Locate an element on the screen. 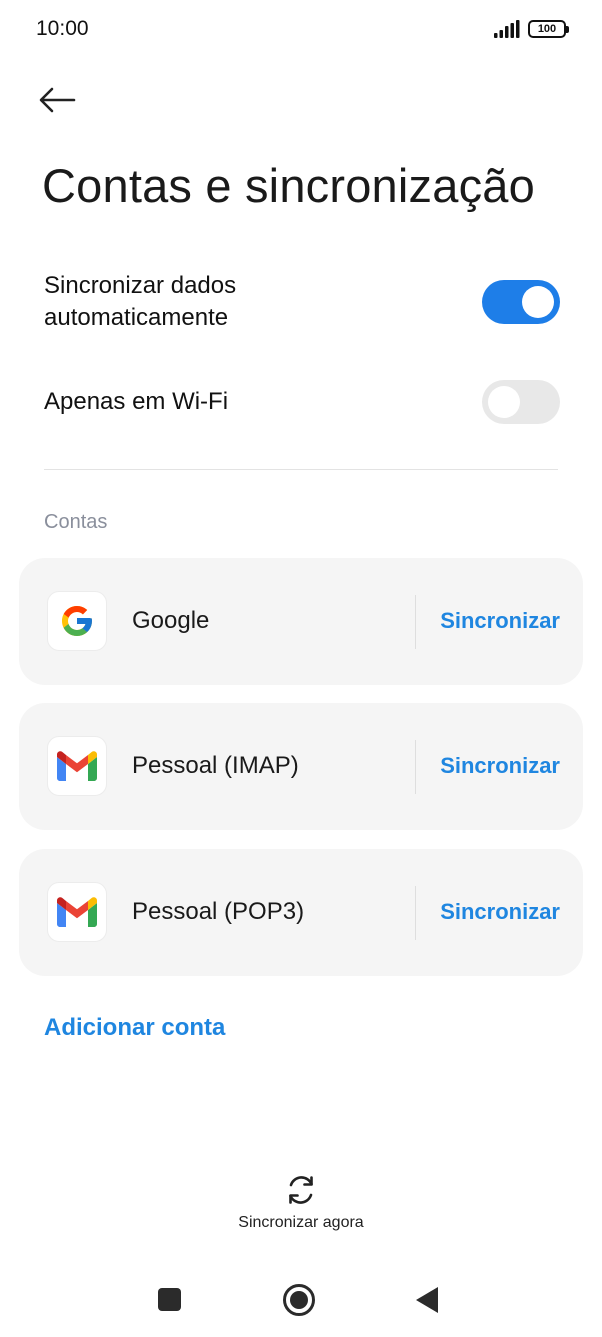 The height and width of the screenshot is (1337, 602). sync-now-button: Sincronizar agora is located at coordinates (301, 1202).